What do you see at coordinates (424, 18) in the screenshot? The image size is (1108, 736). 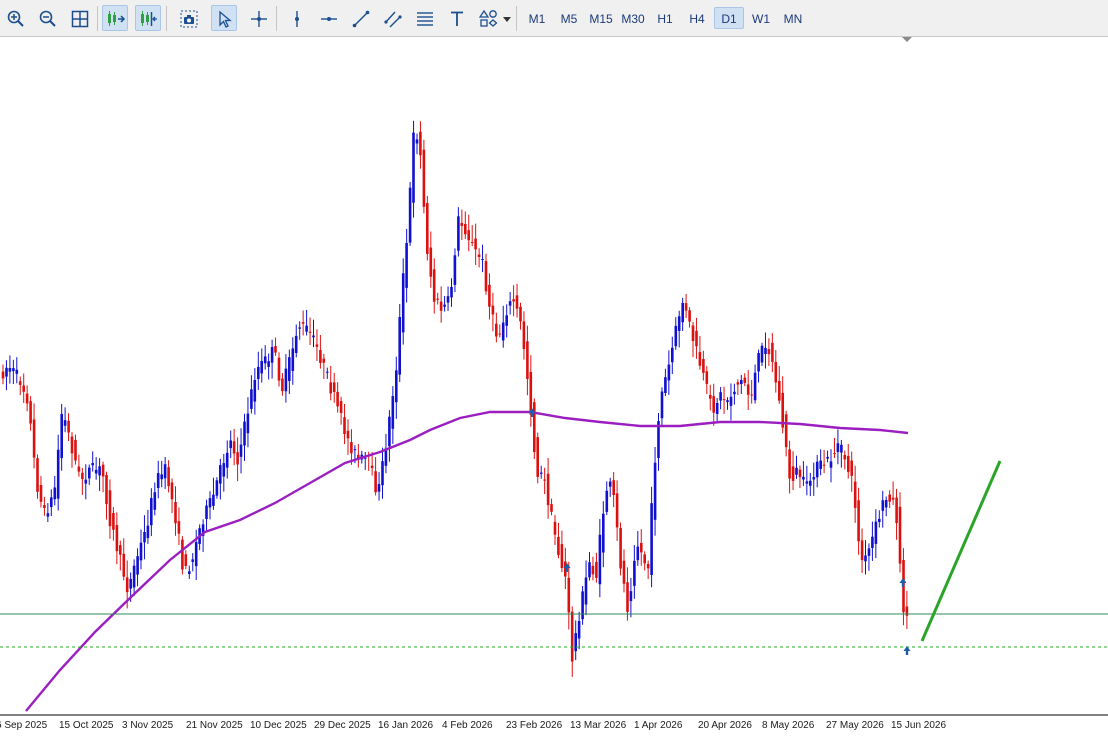 I see `fibonacci-icon` at bounding box center [424, 18].